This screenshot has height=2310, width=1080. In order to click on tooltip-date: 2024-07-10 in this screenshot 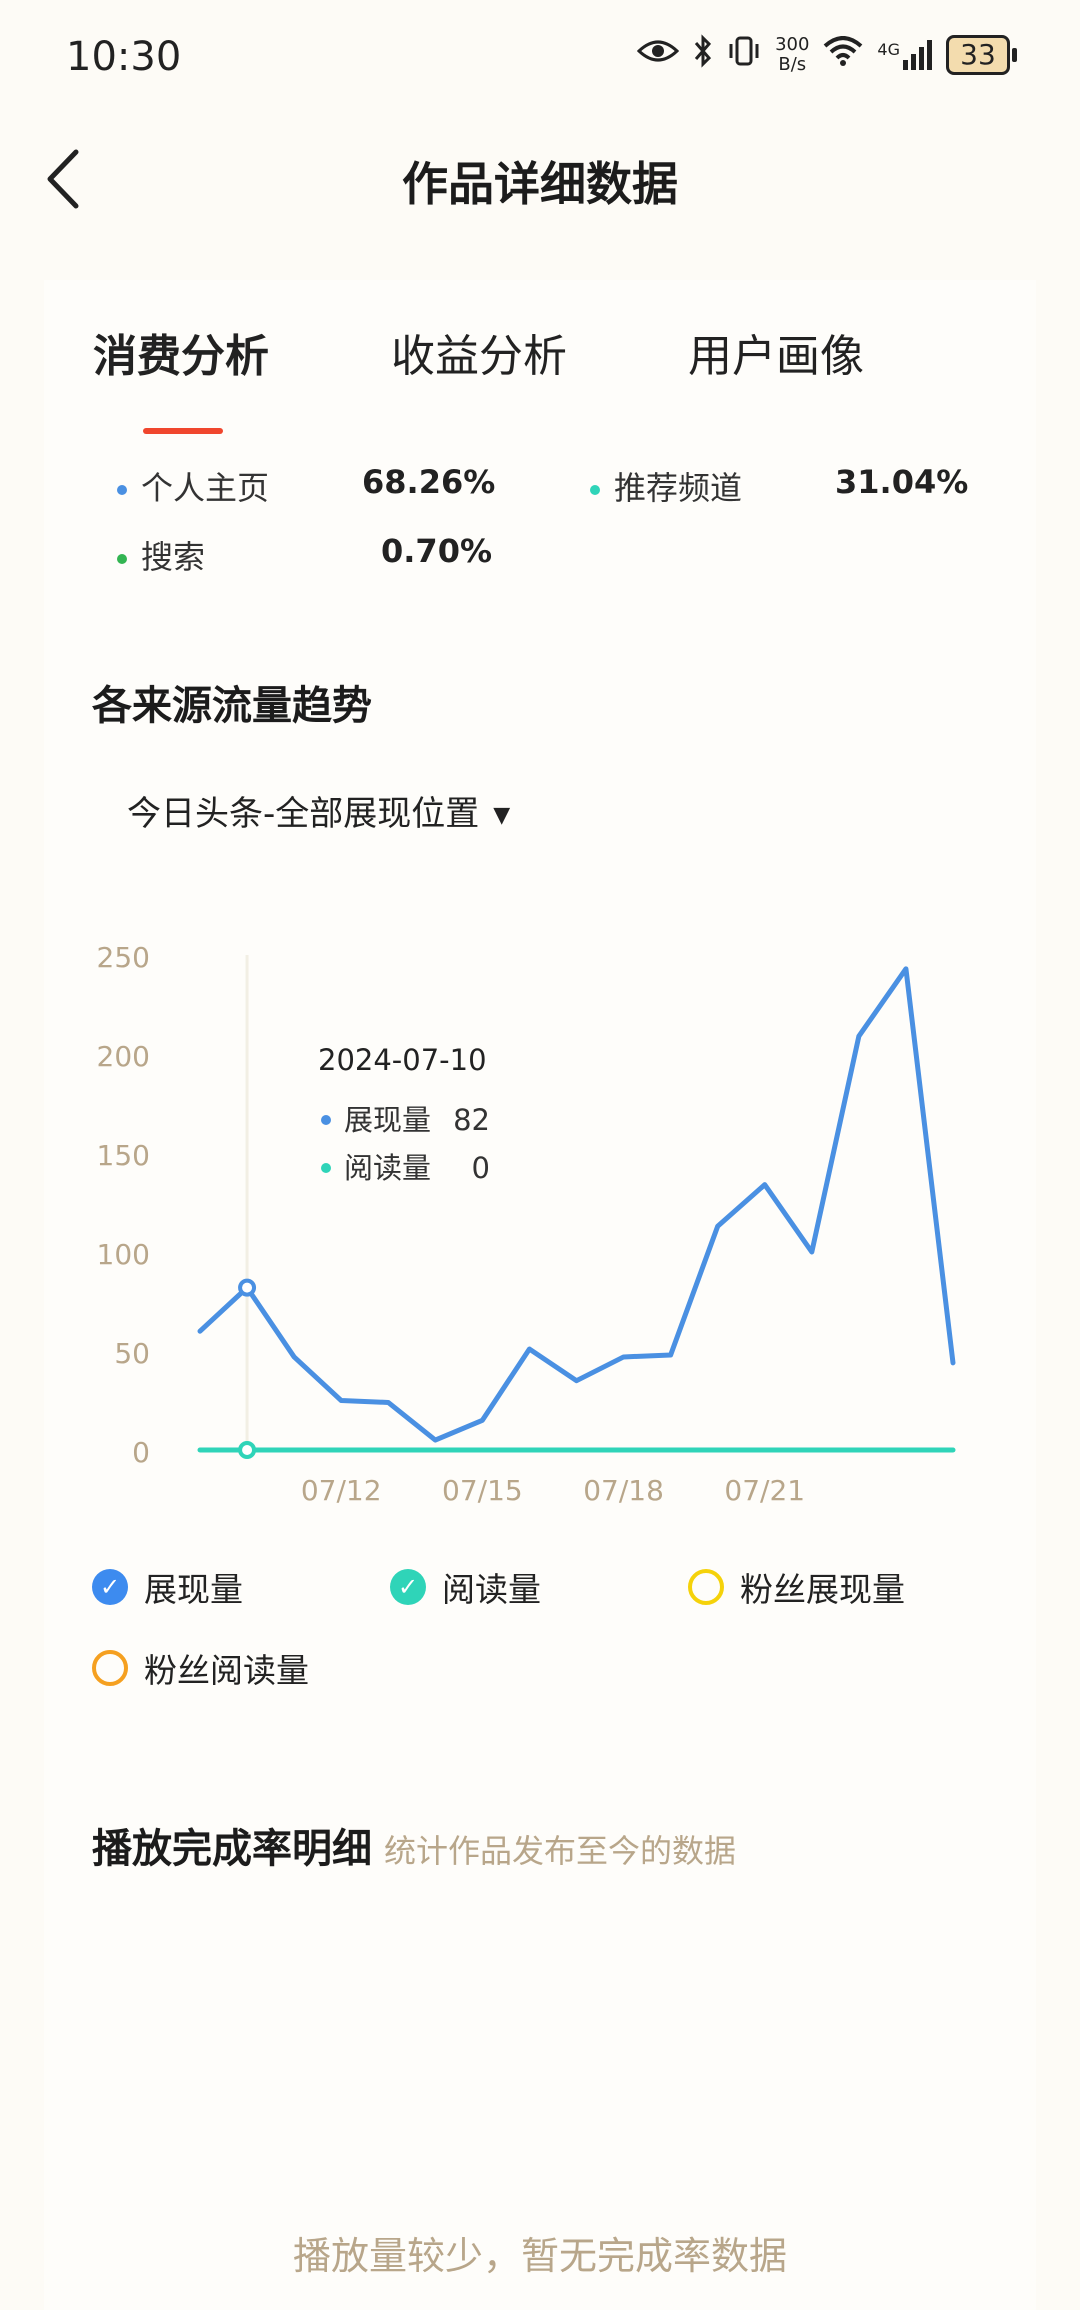, I will do `click(402, 1060)`.